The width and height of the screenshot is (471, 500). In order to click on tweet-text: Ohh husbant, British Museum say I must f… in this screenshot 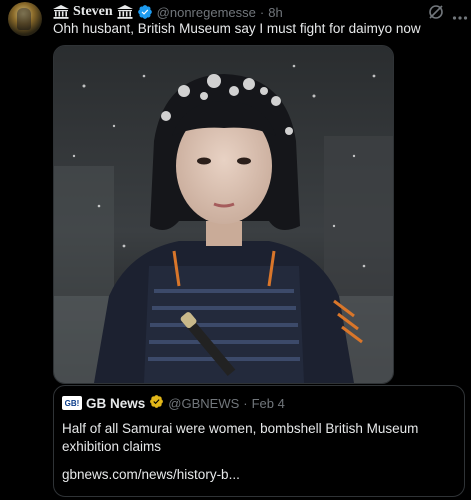, I will do `click(237, 28)`.